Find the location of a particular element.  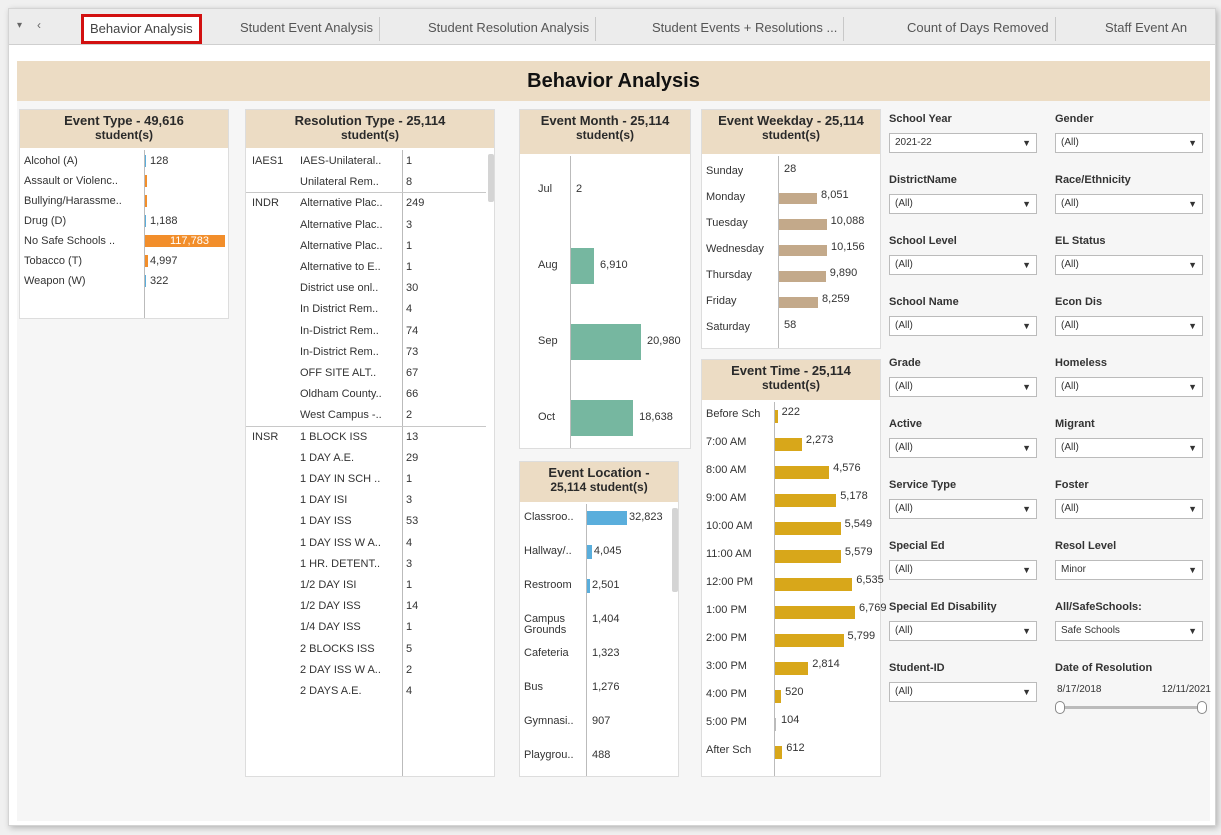

resolution-row: Oldham County.. 66 is located at coordinates (366, 394).